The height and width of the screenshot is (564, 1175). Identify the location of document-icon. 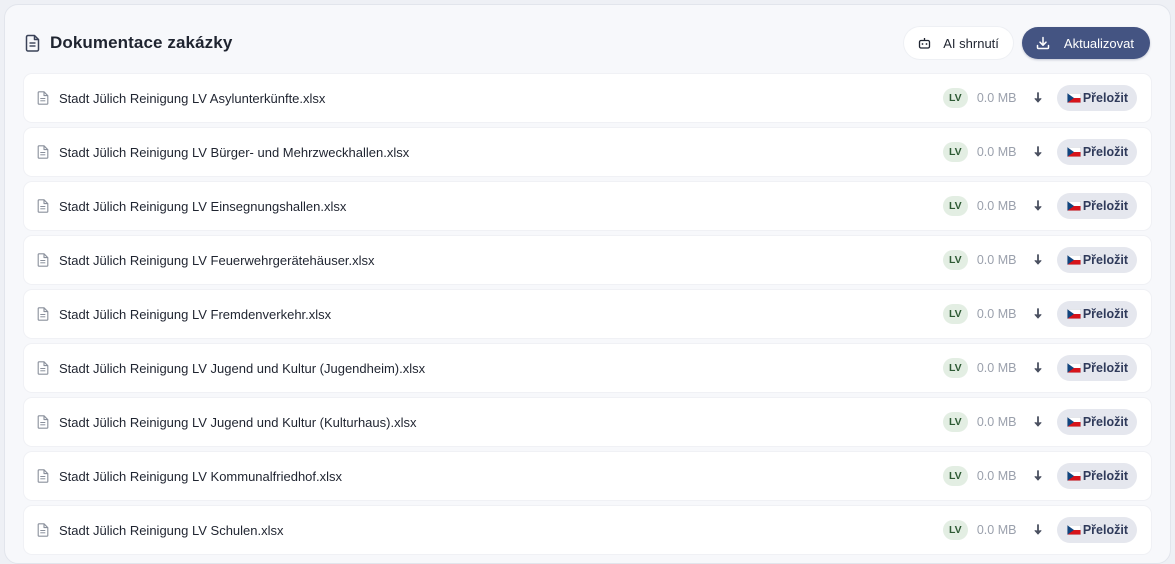
(33, 43).